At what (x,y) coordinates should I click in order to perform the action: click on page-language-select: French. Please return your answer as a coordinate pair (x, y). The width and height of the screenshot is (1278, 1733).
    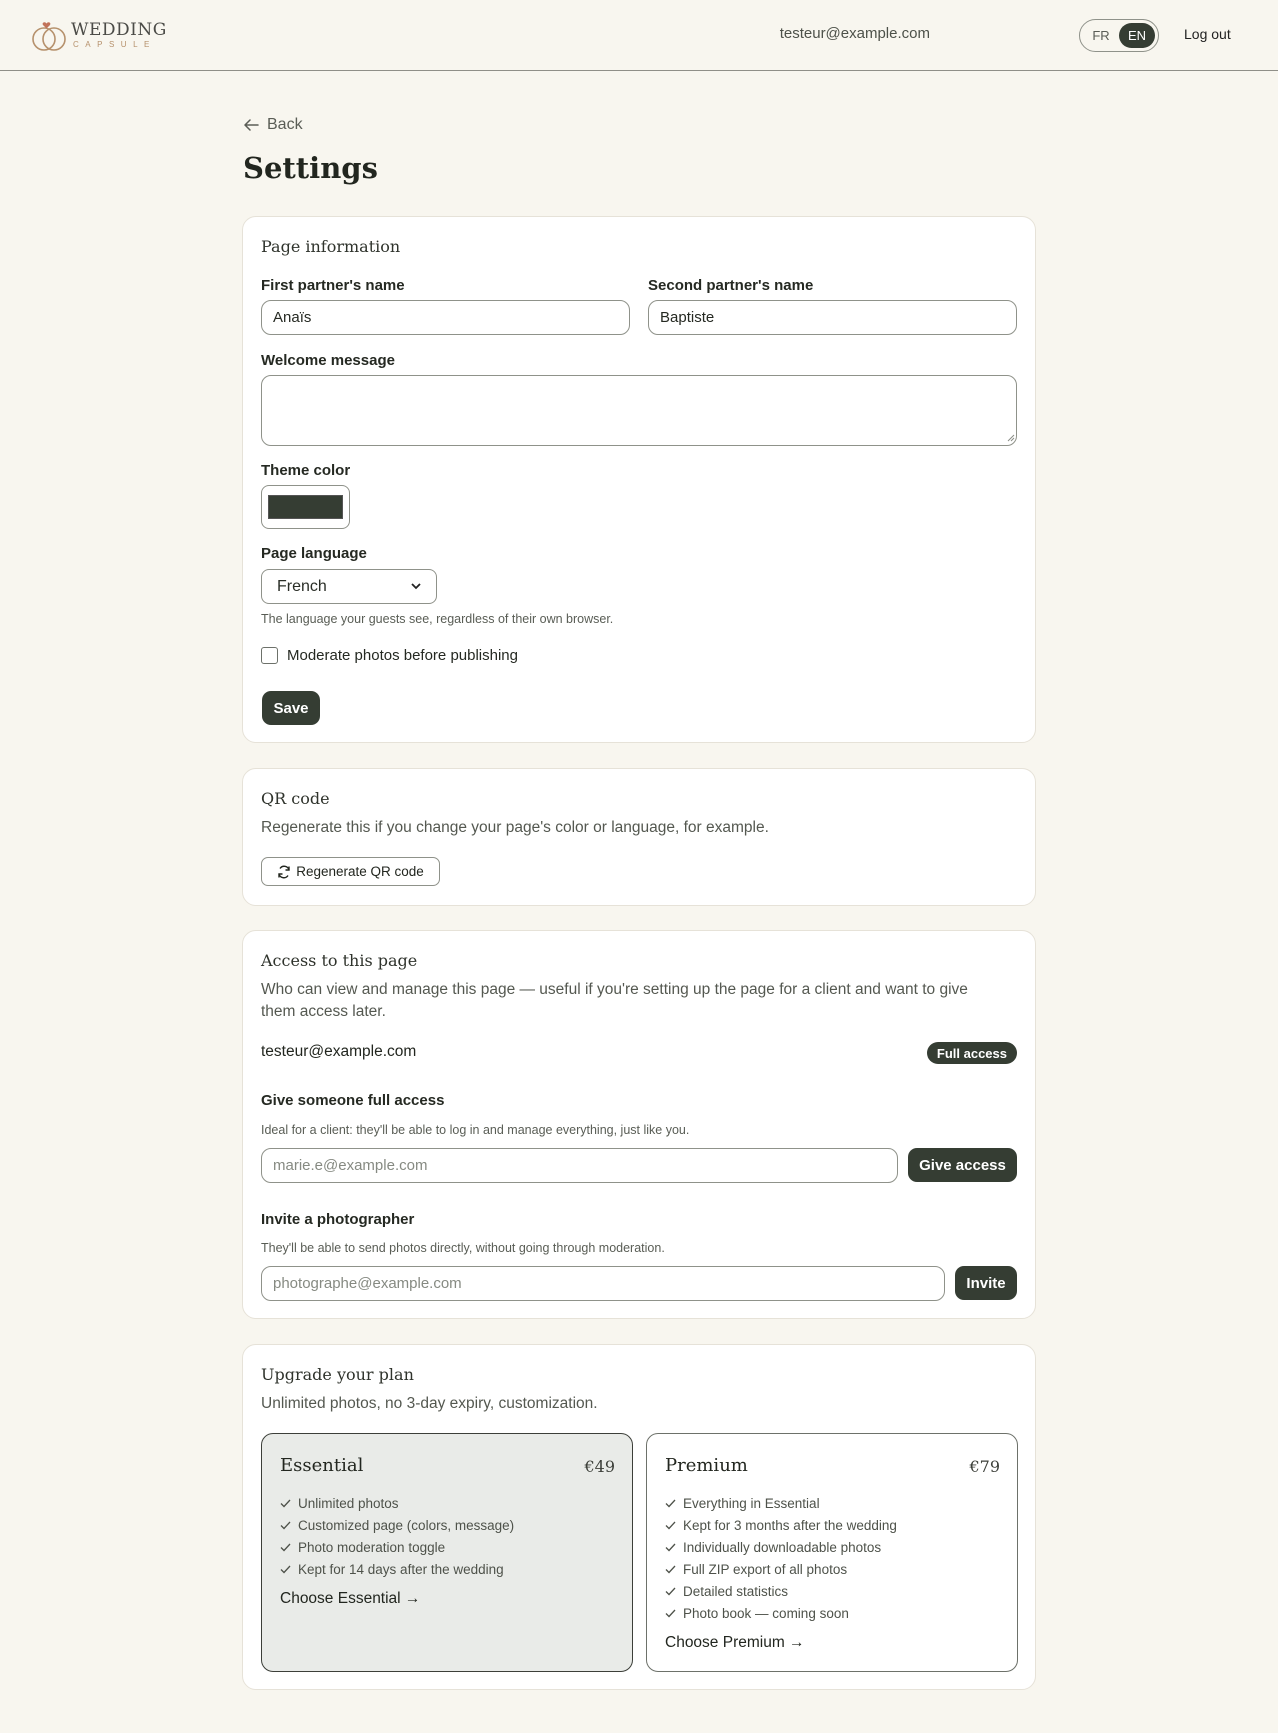
    Looking at the image, I should click on (349, 586).